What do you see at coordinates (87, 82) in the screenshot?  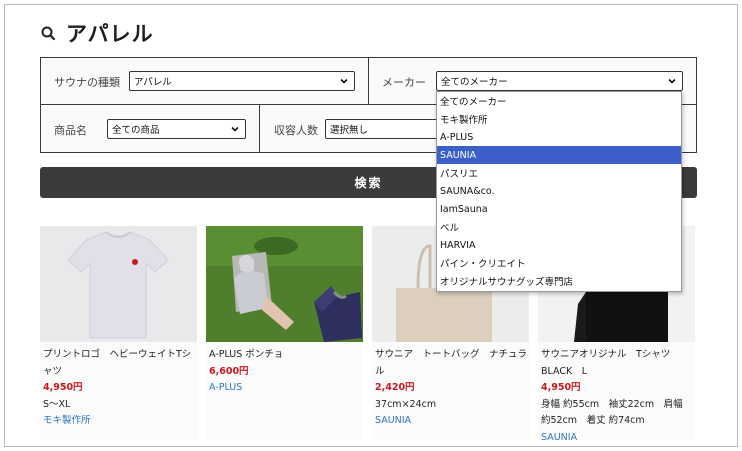 I see `sauna-type-label: サウナの種類` at bounding box center [87, 82].